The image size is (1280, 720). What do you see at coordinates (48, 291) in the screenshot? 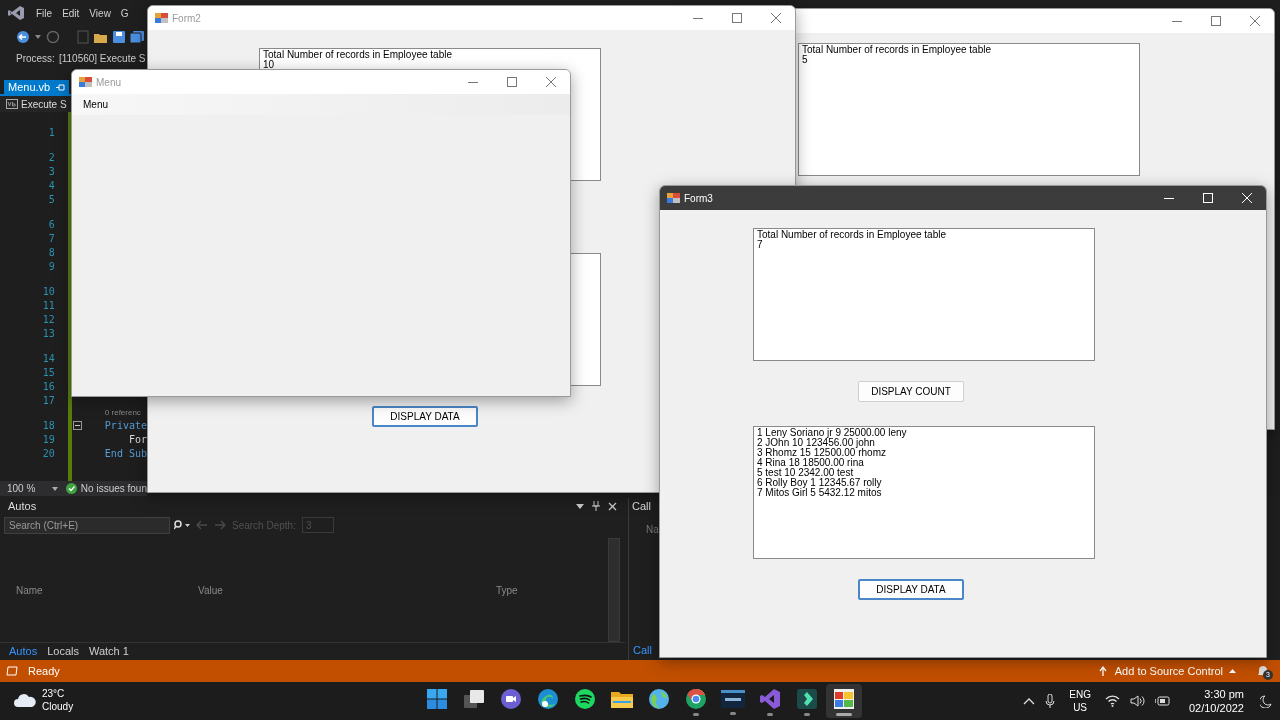
I see `line-number: 10` at bounding box center [48, 291].